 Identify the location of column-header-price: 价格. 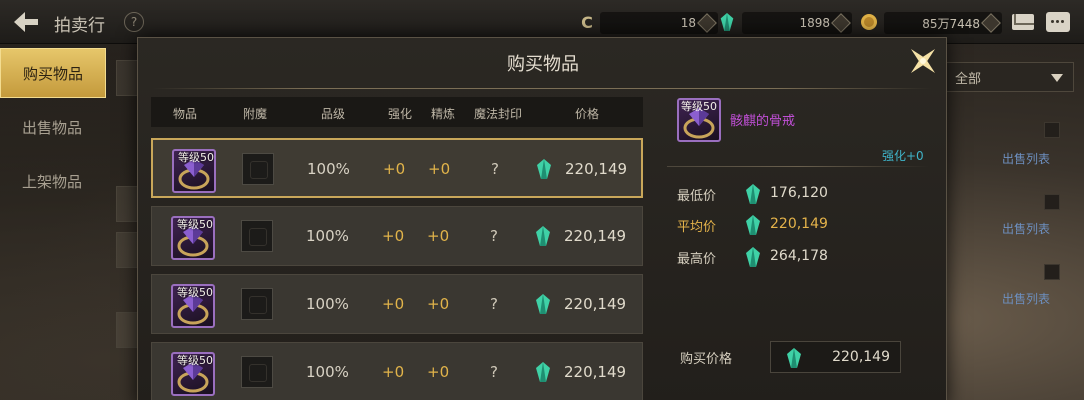
(587, 114).